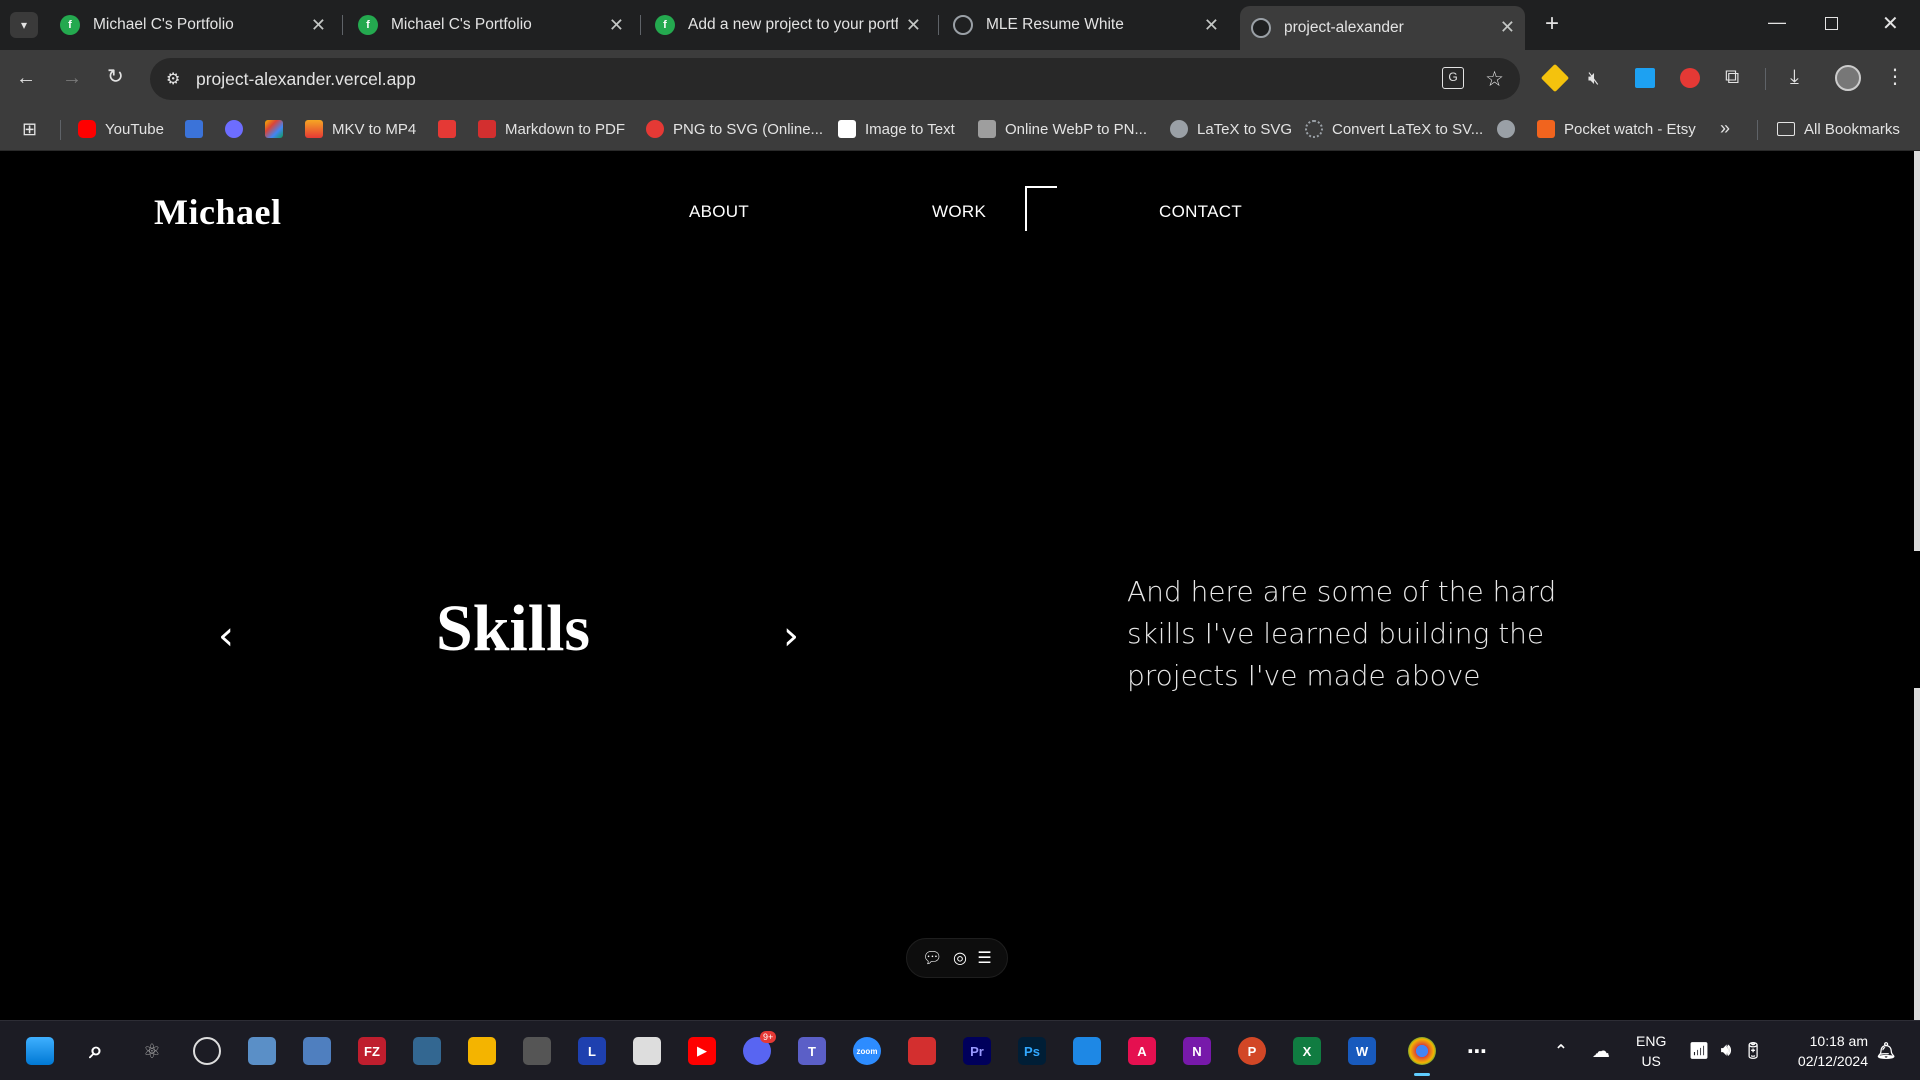 The width and height of the screenshot is (1920, 1080). I want to click on monitor-chart-icon, so click(262, 1051).